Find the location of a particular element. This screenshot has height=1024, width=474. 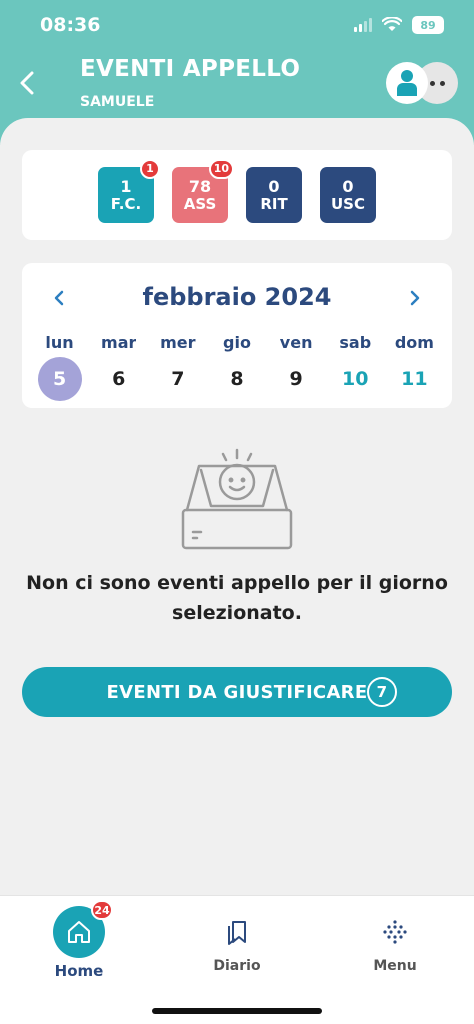

counter-label: RIT is located at coordinates (274, 203).